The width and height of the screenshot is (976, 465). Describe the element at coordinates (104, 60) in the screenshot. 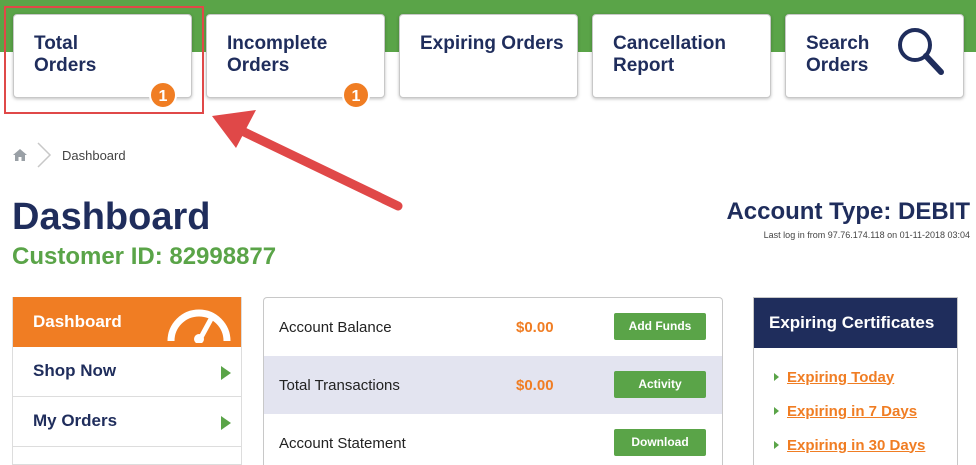

I see `annotation-highlight-box` at that location.